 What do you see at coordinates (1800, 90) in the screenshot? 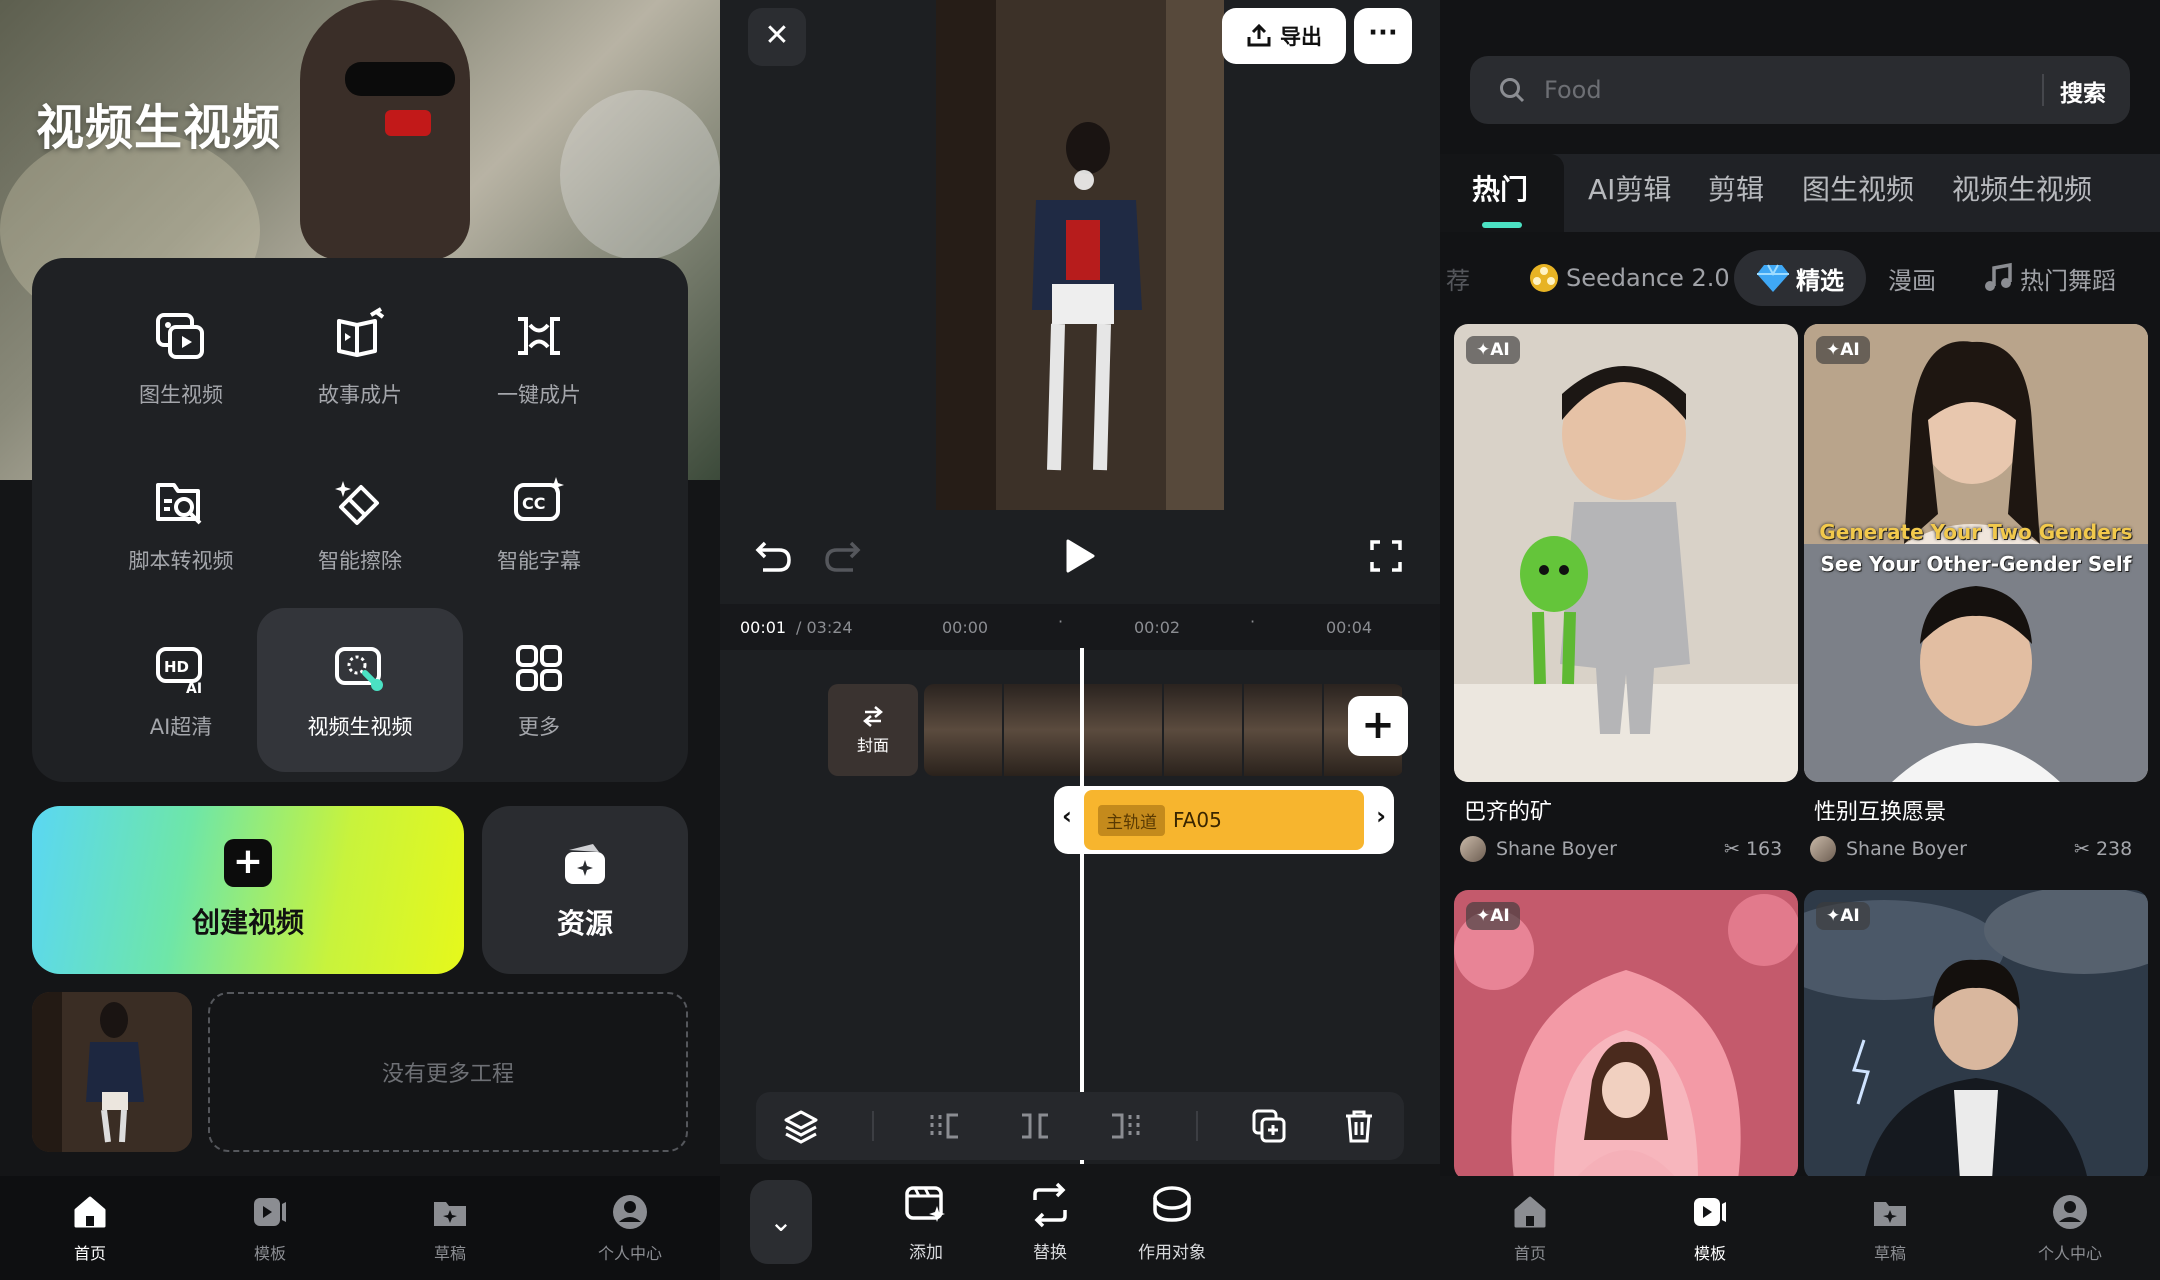
I see `search-bar: Food 搜索` at bounding box center [1800, 90].